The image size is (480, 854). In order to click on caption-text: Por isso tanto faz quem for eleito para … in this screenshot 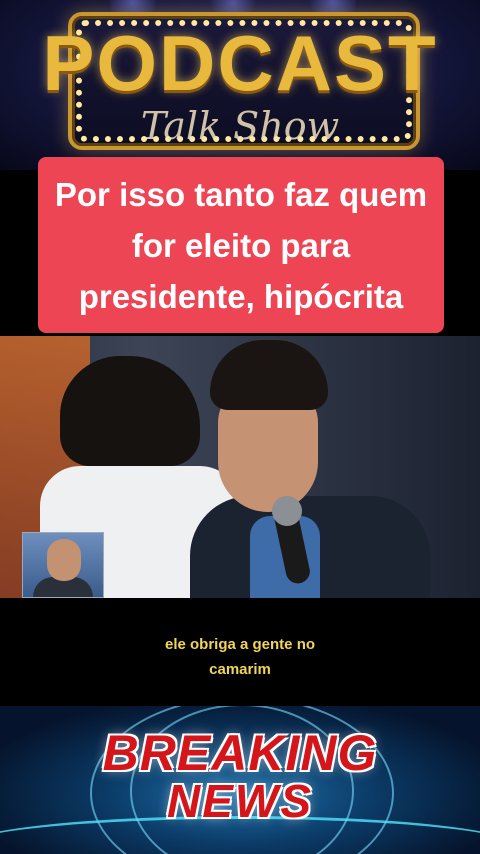, I will do `click(241, 245)`.